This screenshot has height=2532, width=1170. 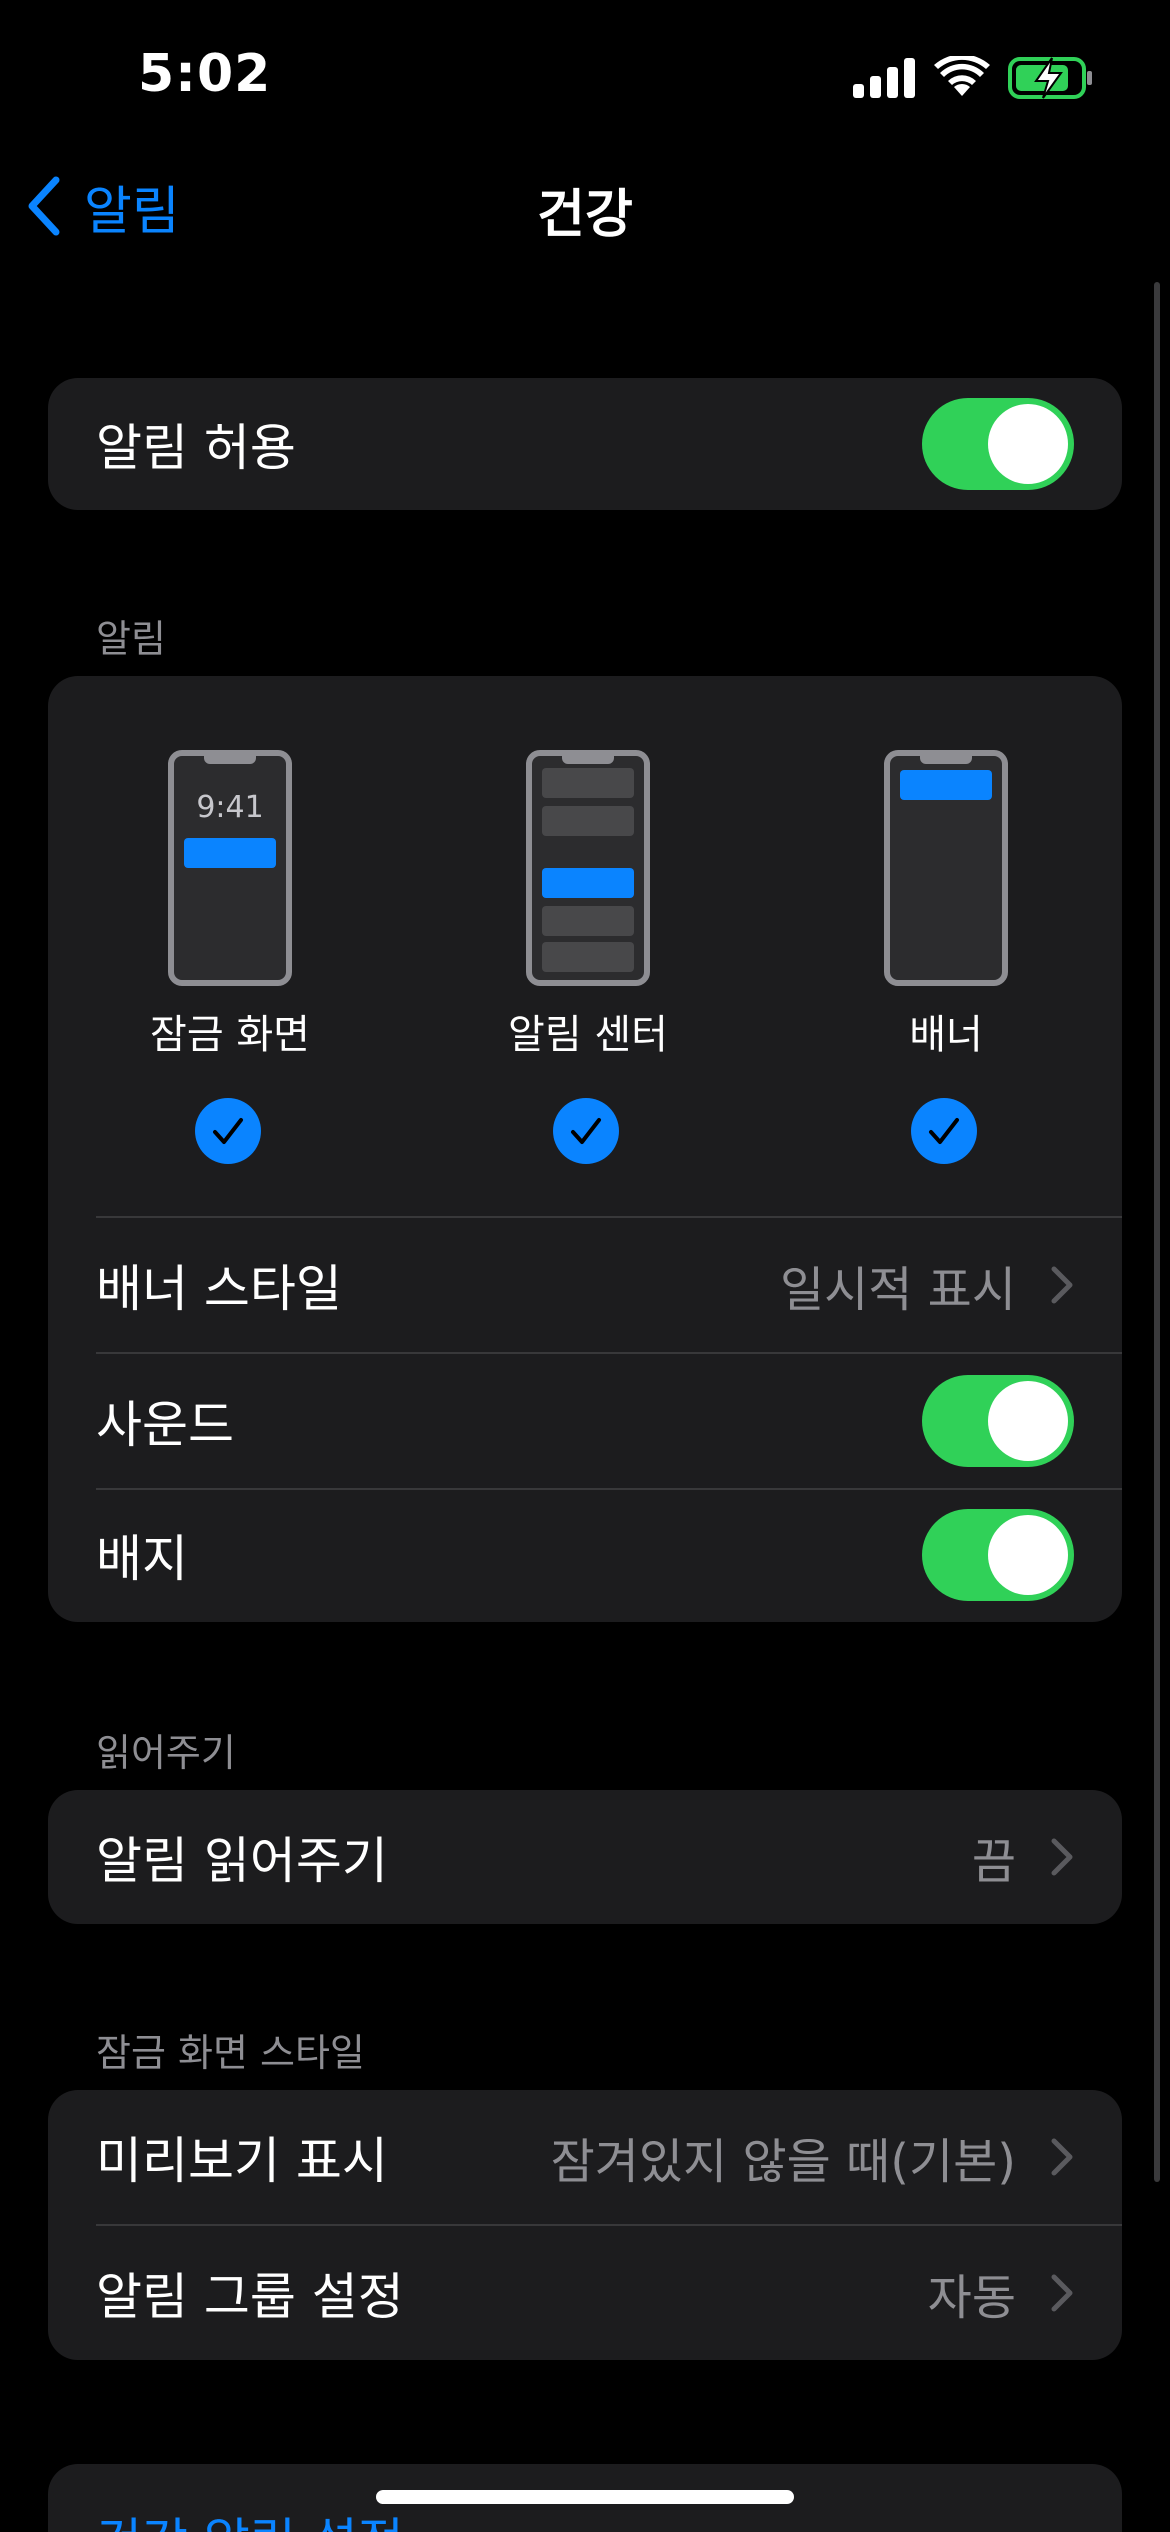 I want to click on notification-grouping-value: 자동, so click(x=971, y=2298).